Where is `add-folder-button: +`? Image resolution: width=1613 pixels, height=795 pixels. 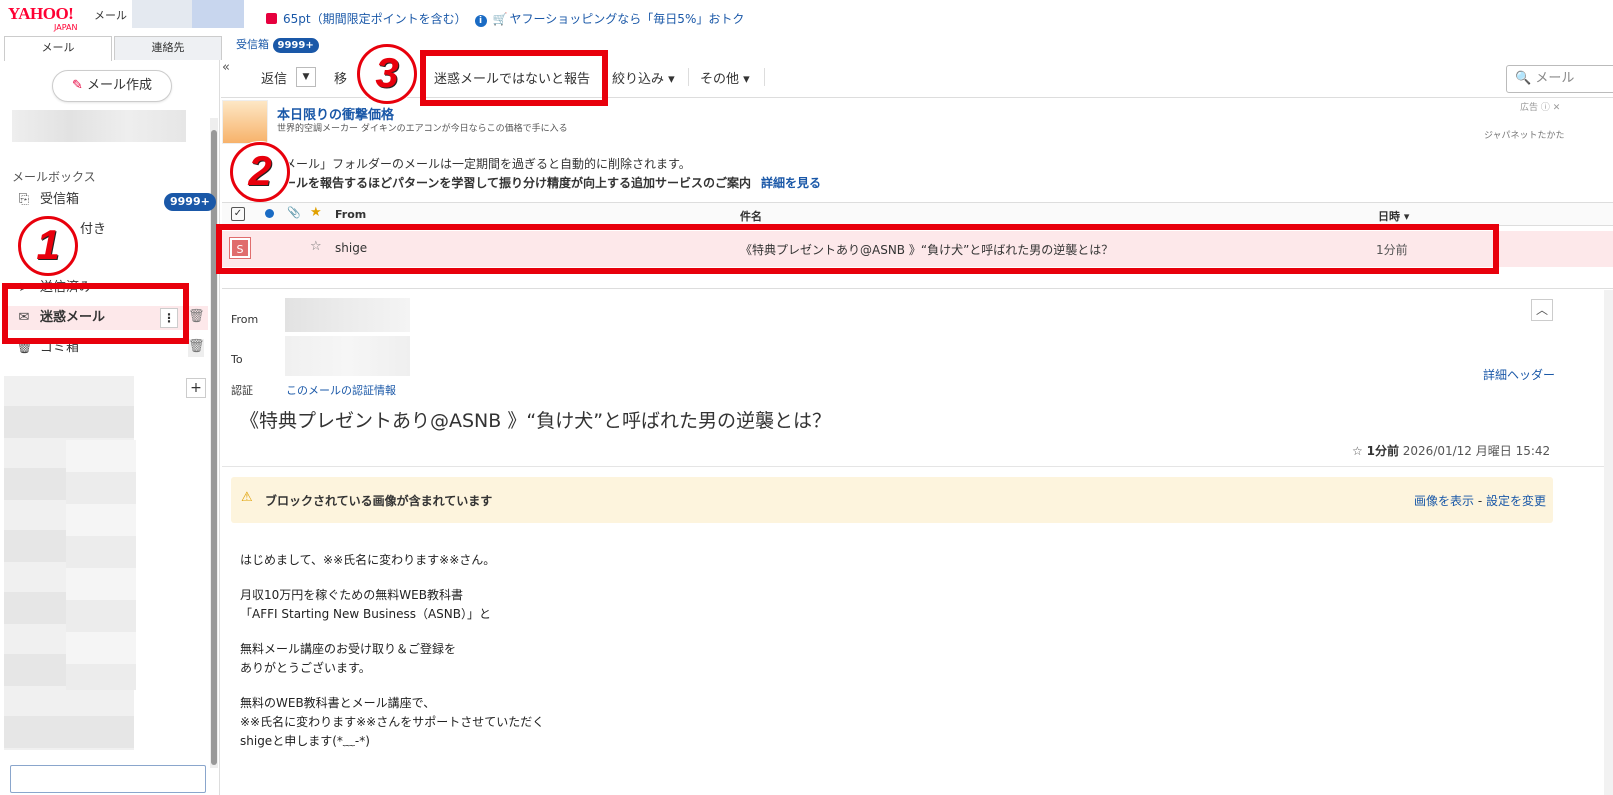 add-folder-button: + is located at coordinates (196, 388).